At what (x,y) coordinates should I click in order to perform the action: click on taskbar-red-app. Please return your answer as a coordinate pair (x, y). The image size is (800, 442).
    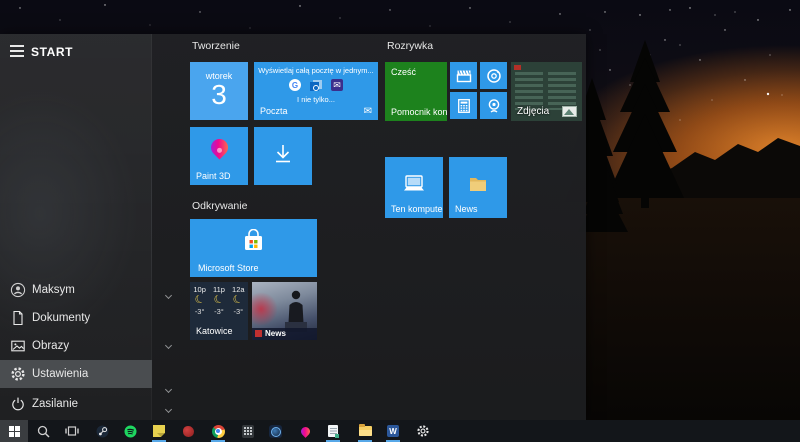
    Looking at the image, I should click on (188, 431).